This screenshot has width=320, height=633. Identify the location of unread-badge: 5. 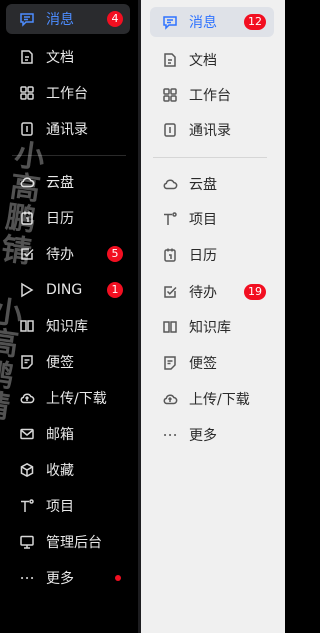
(115, 254).